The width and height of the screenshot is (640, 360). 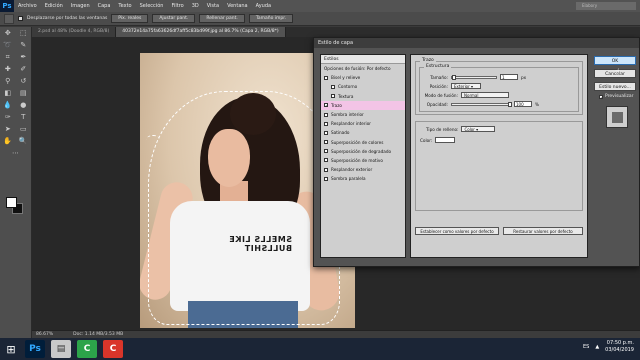 I want to click on marquee-tool-icon: ⬚, so click(x=23, y=33).